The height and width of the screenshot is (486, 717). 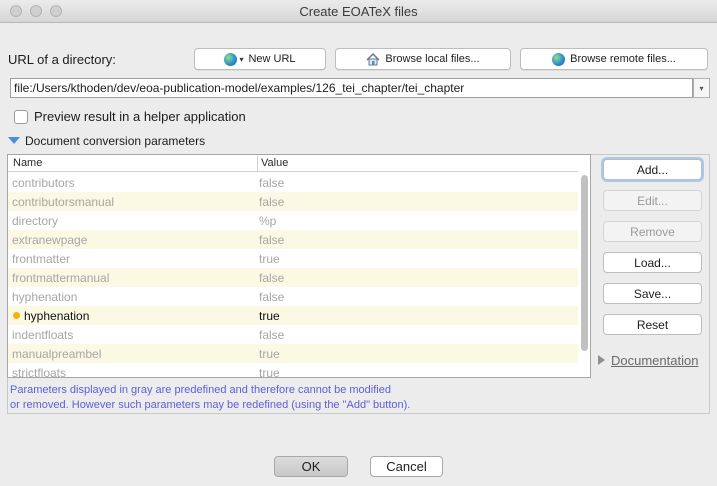 What do you see at coordinates (50, 240) in the screenshot?
I see `param-name: extranewpage` at bounding box center [50, 240].